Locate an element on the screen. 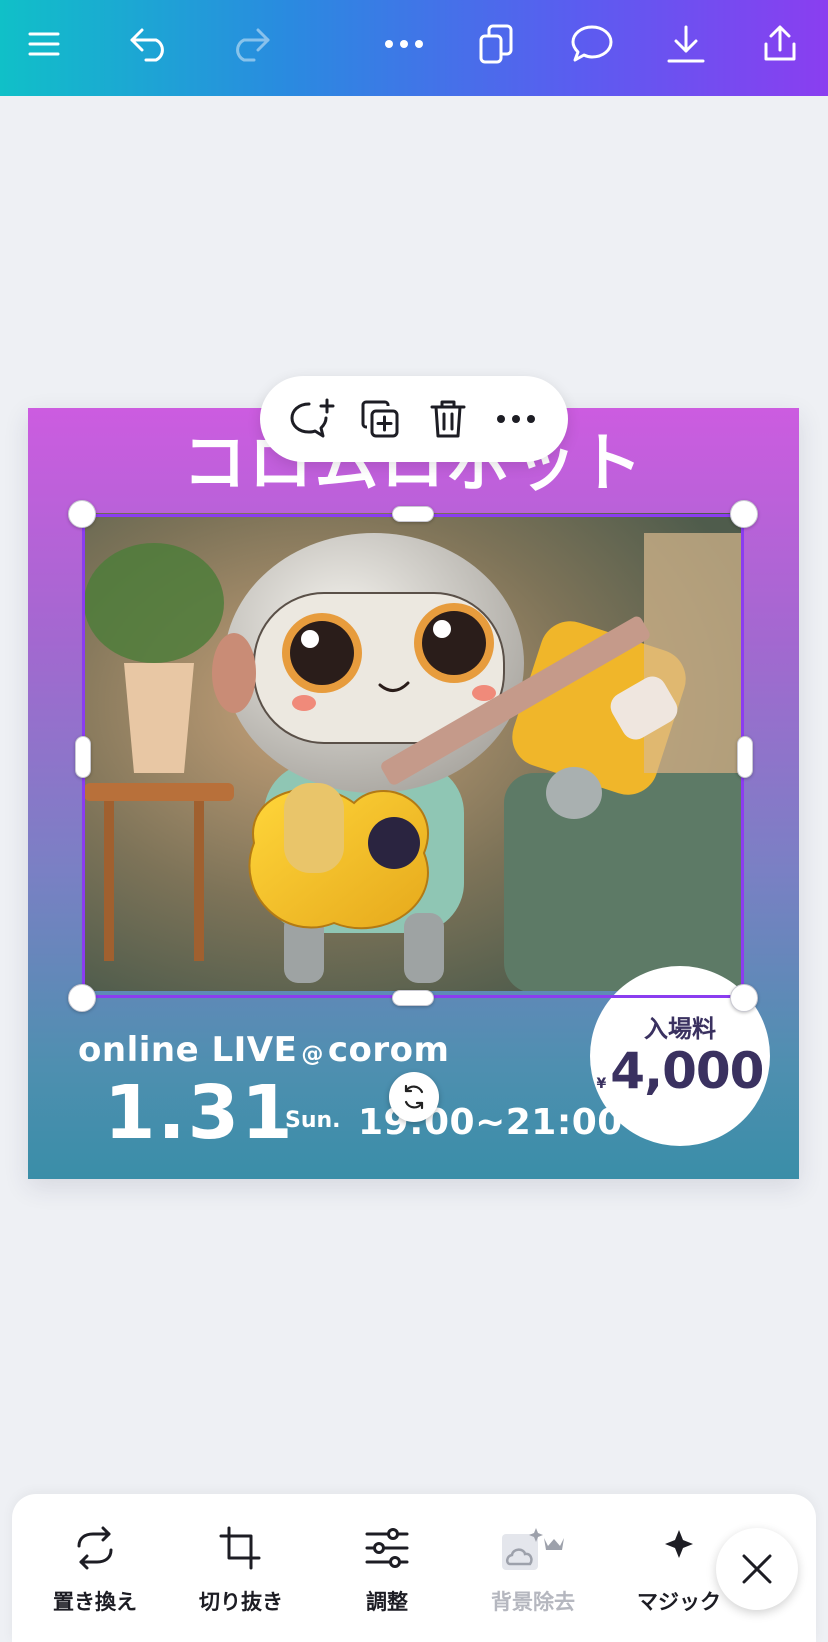 This screenshot has width=828, height=1642. add-comment-button is located at coordinates (312, 419).